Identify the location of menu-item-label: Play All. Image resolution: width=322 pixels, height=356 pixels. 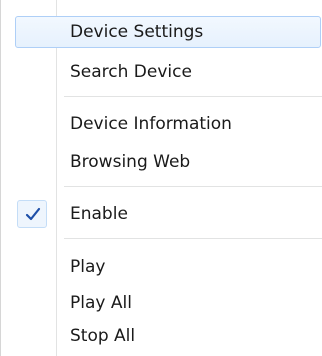
(101, 303).